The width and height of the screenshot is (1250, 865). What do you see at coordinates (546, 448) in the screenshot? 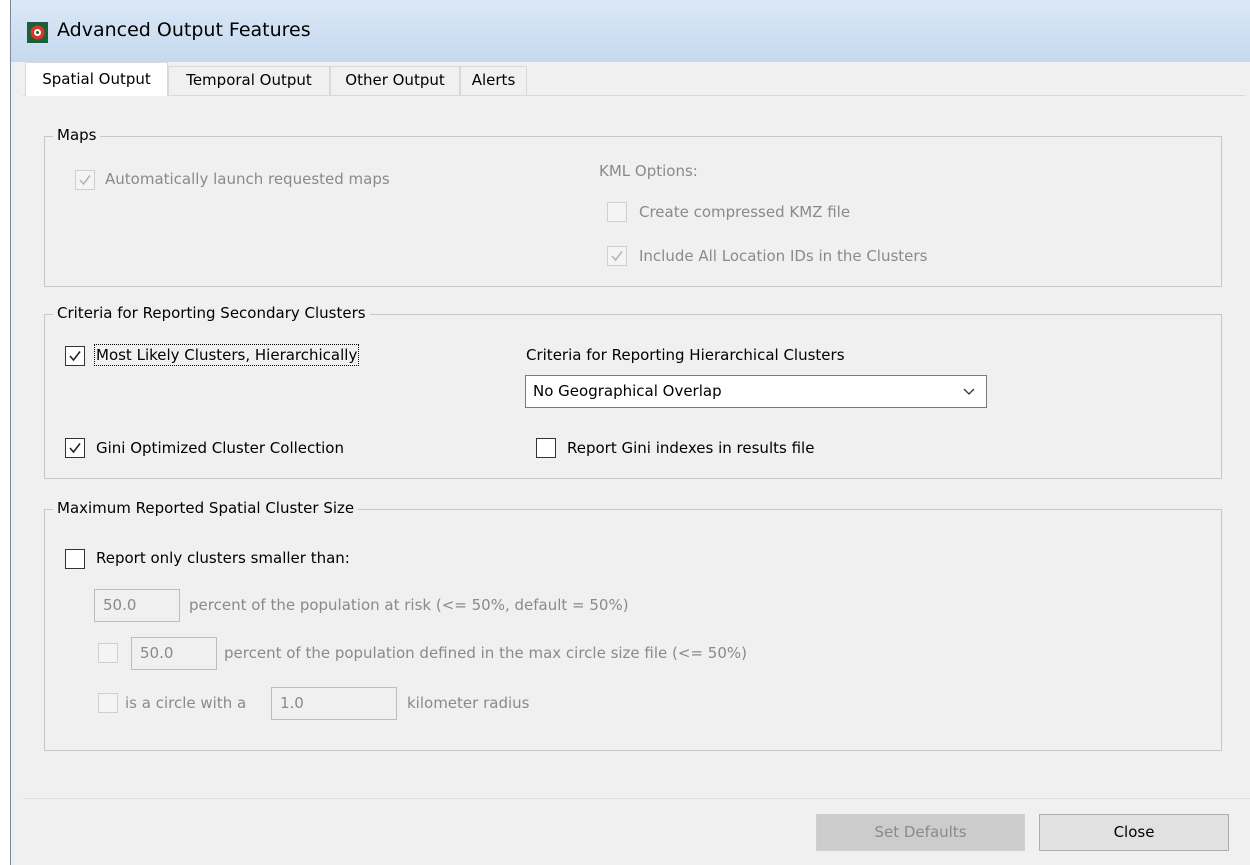
I see `gini-report-checkbox` at bounding box center [546, 448].